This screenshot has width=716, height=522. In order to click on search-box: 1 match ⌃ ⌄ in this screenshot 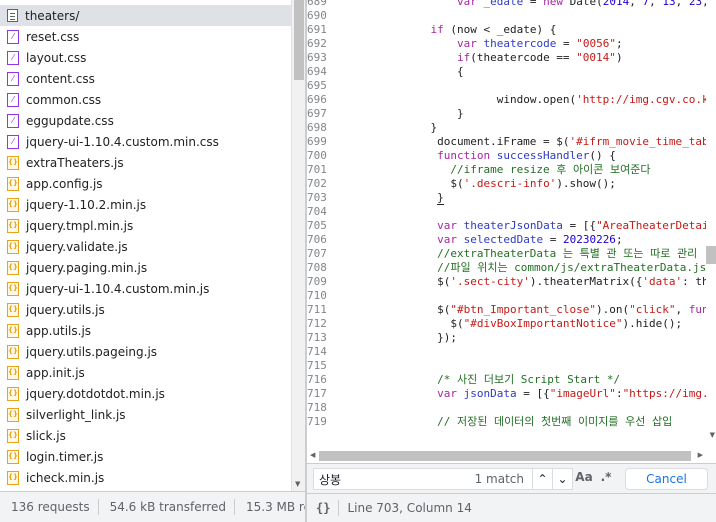, I will do `click(443, 479)`.